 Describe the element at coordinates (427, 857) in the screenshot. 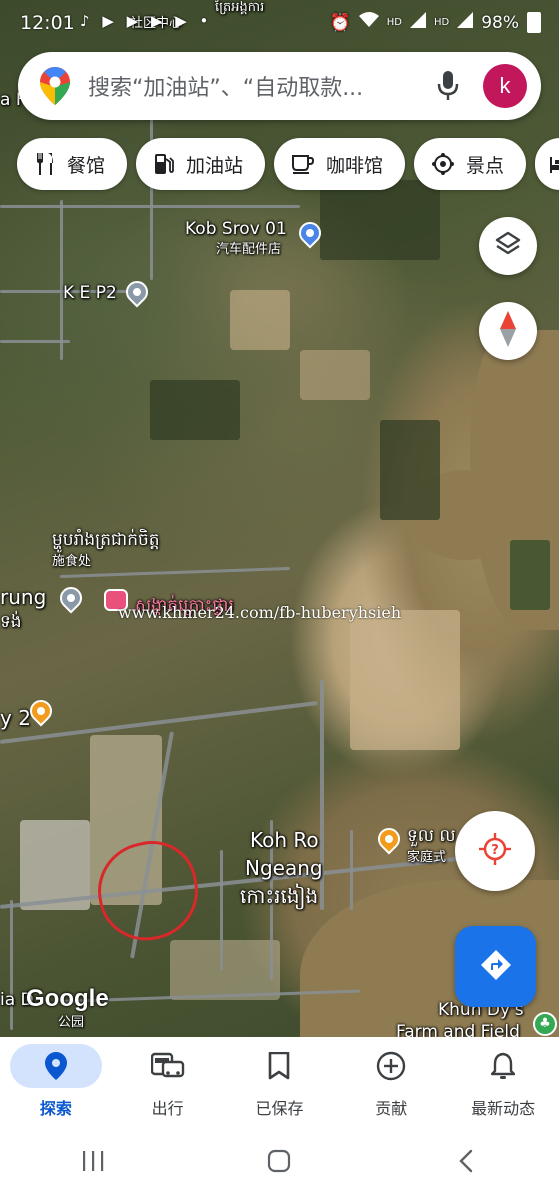

I see `map-label-restaurant-sub: 家庭式` at that location.